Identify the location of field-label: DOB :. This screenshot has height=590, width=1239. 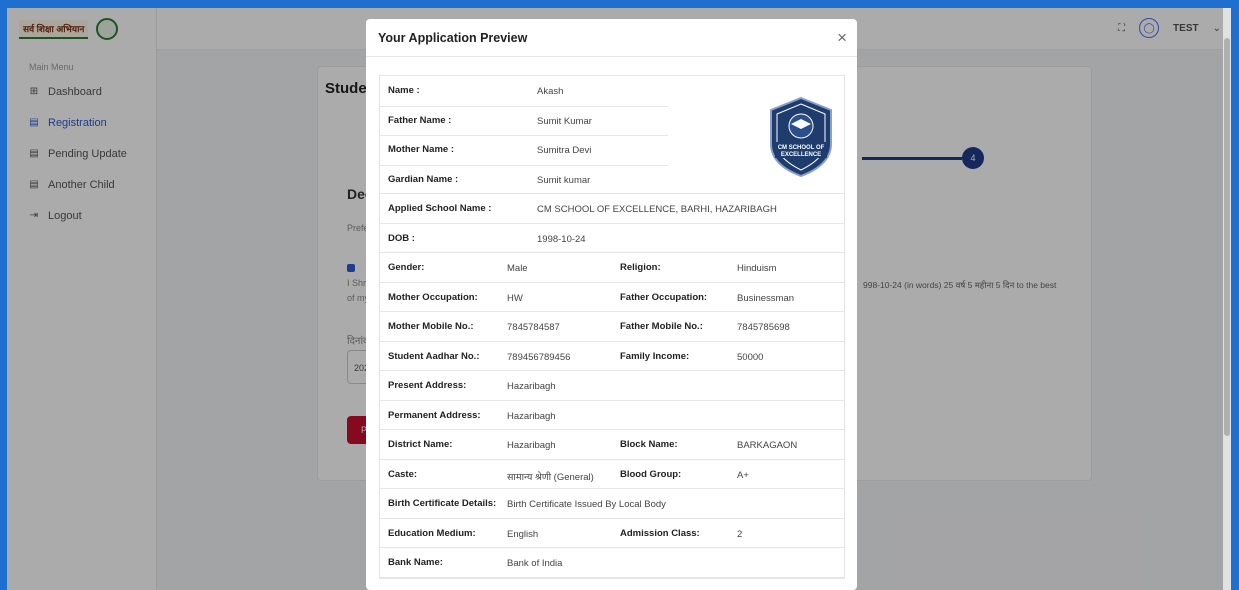
(401, 238).